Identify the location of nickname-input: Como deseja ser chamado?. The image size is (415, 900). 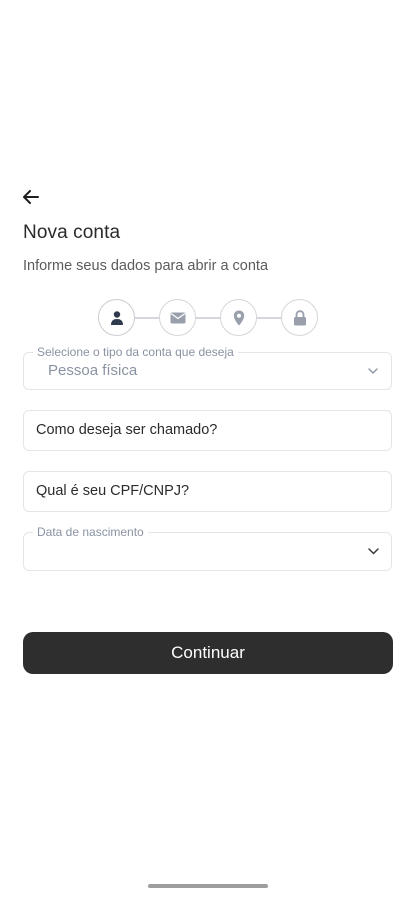
(207, 430).